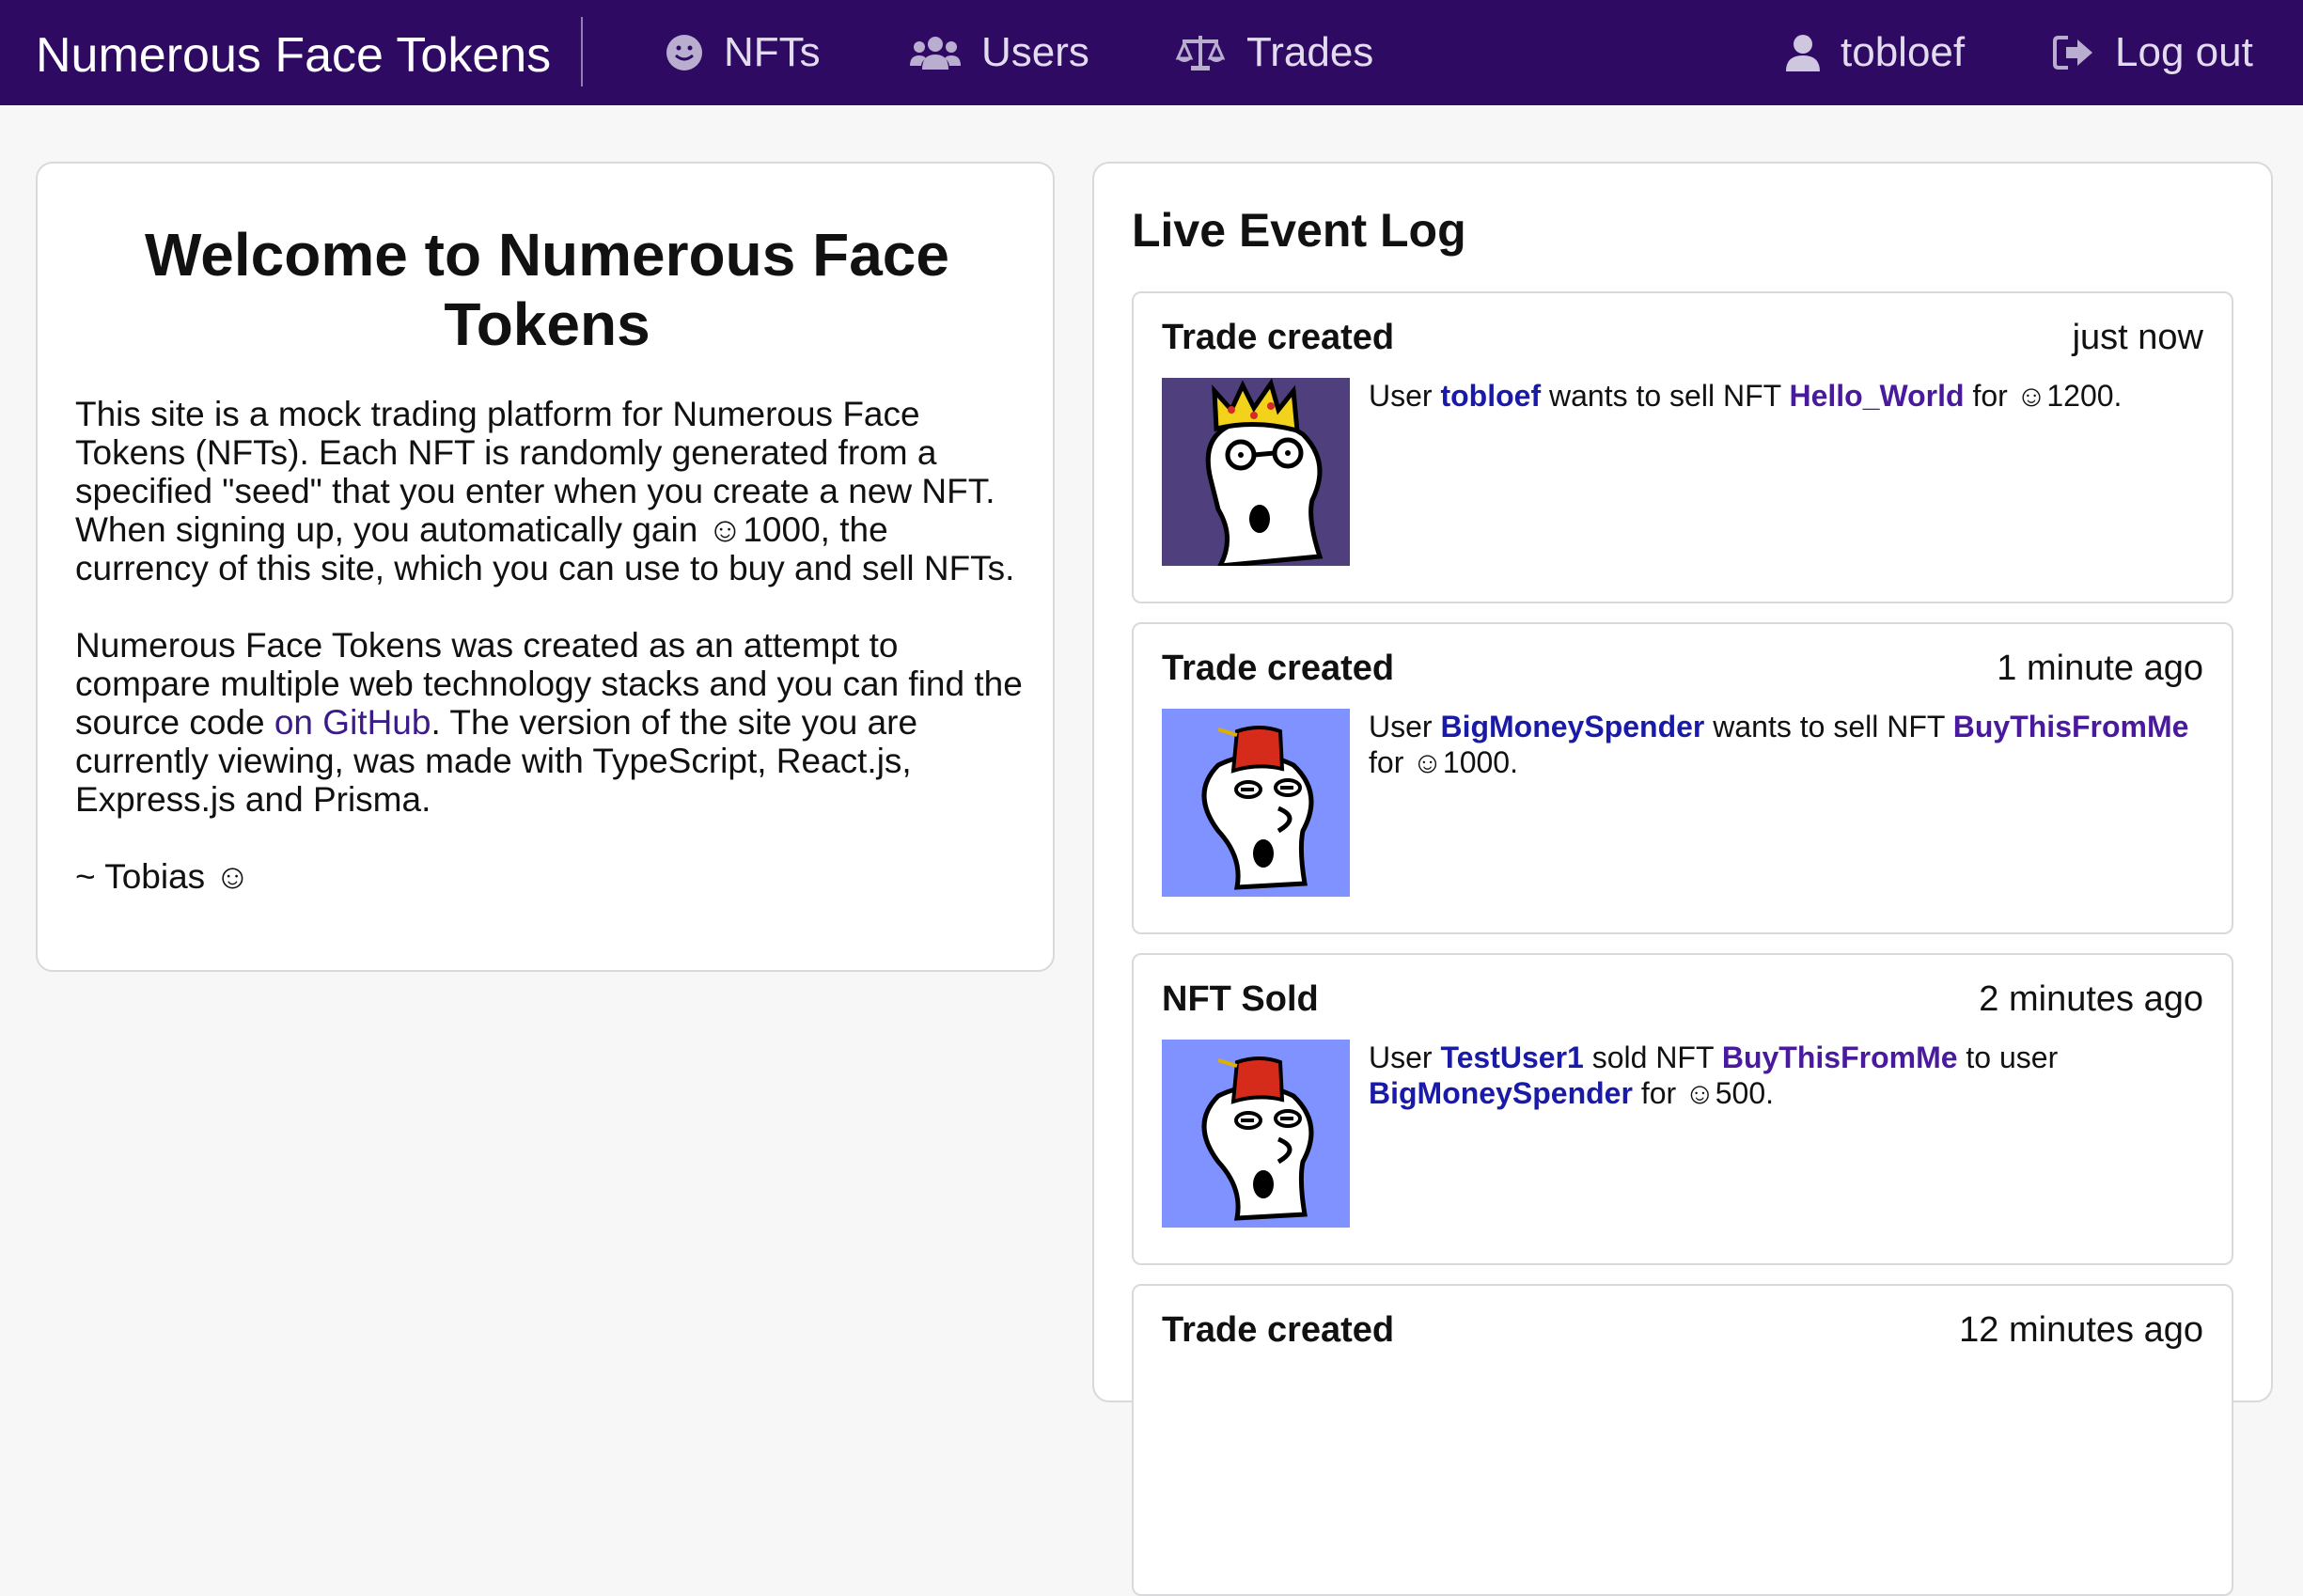  Describe the element at coordinates (1490, 396) in the screenshot. I see `user-link: tobloef` at that location.